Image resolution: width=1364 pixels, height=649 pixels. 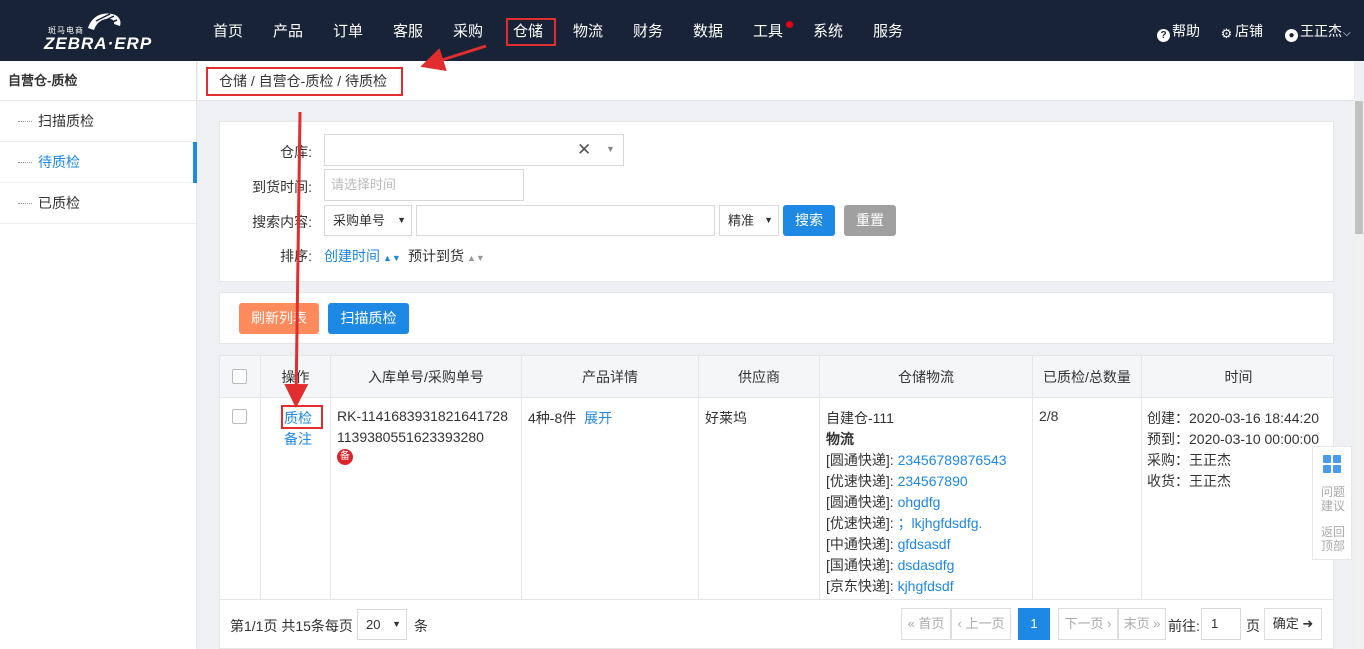 I want to click on row-supplier-cell: 好莱坞, so click(x=759, y=498).